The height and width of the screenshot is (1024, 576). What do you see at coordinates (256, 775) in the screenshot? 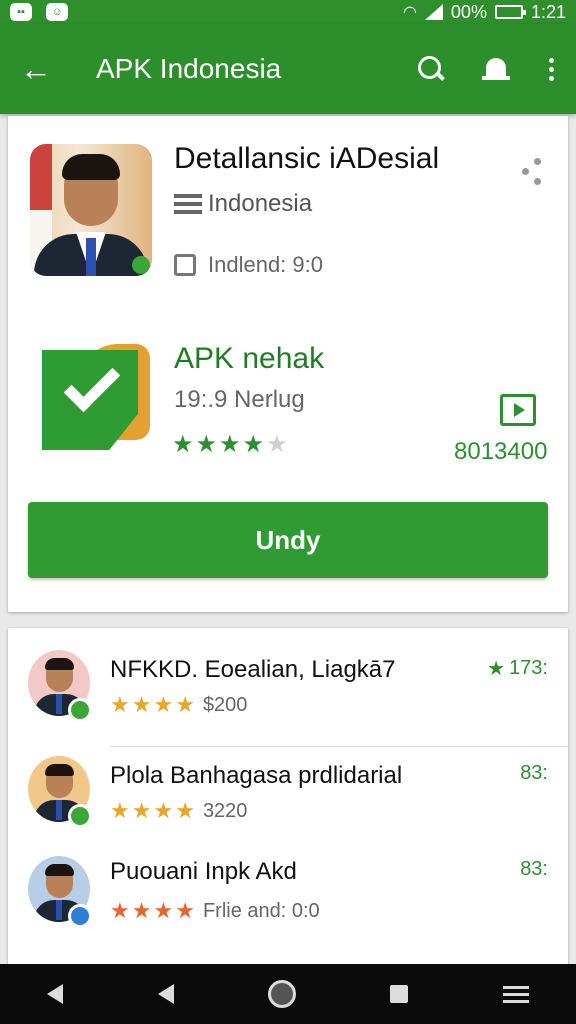
I see `list-item-name: Plola Banhagasa prdlidarial` at bounding box center [256, 775].